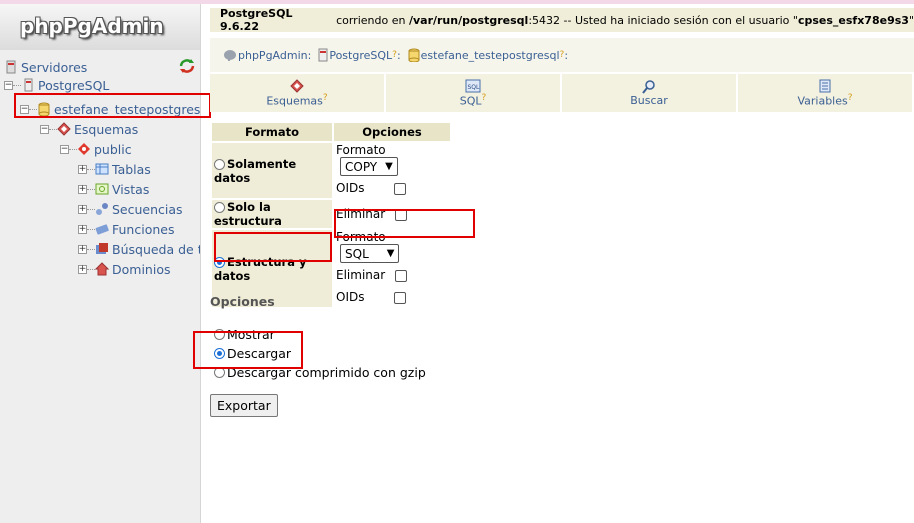 The image size is (914, 523). Describe the element at coordinates (822, 101) in the screenshot. I see `tab-label: Variables` at that location.